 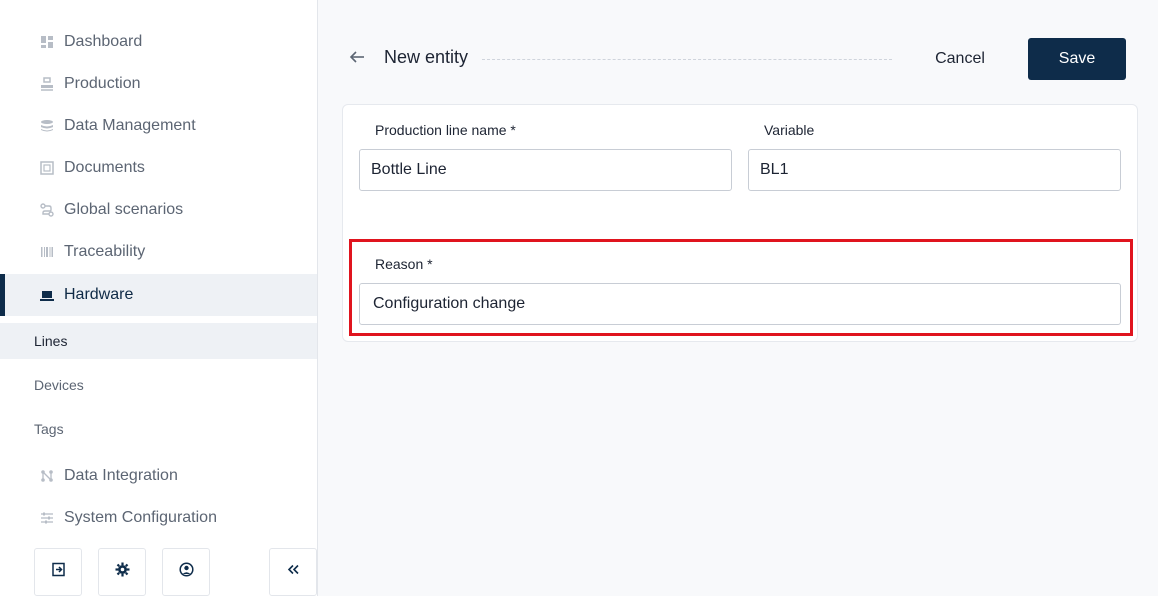 I want to click on sidebar-subitem-label: Lines, so click(x=51, y=341).